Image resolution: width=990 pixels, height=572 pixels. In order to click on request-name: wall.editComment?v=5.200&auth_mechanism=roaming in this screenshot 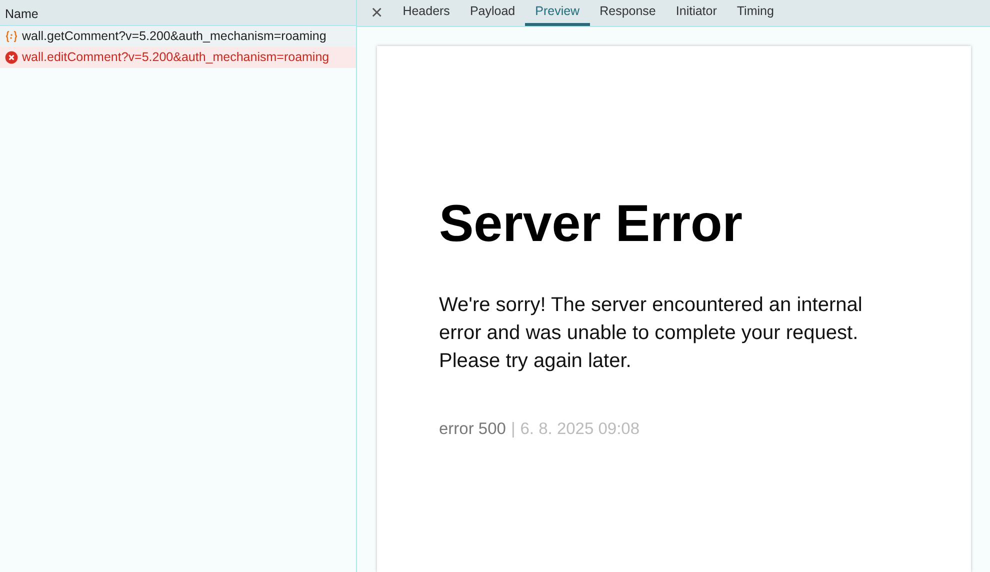, I will do `click(176, 57)`.